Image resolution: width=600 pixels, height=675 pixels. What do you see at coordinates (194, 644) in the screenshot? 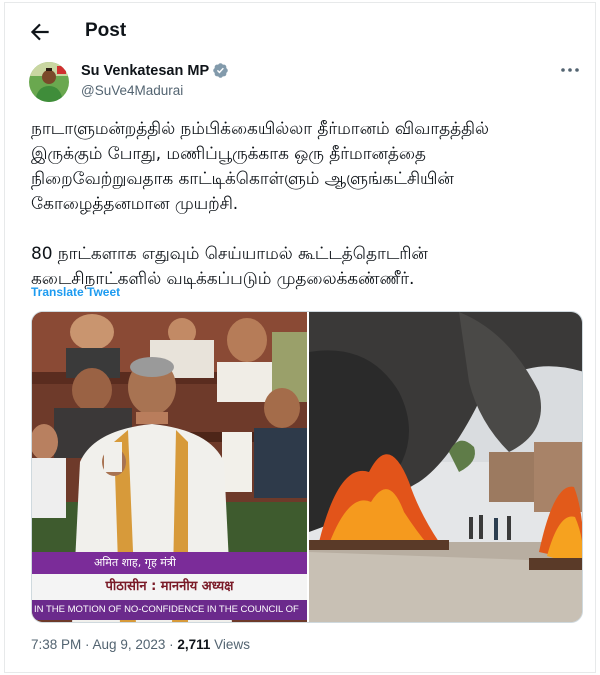
I see `views-count: 2,711` at bounding box center [194, 644].